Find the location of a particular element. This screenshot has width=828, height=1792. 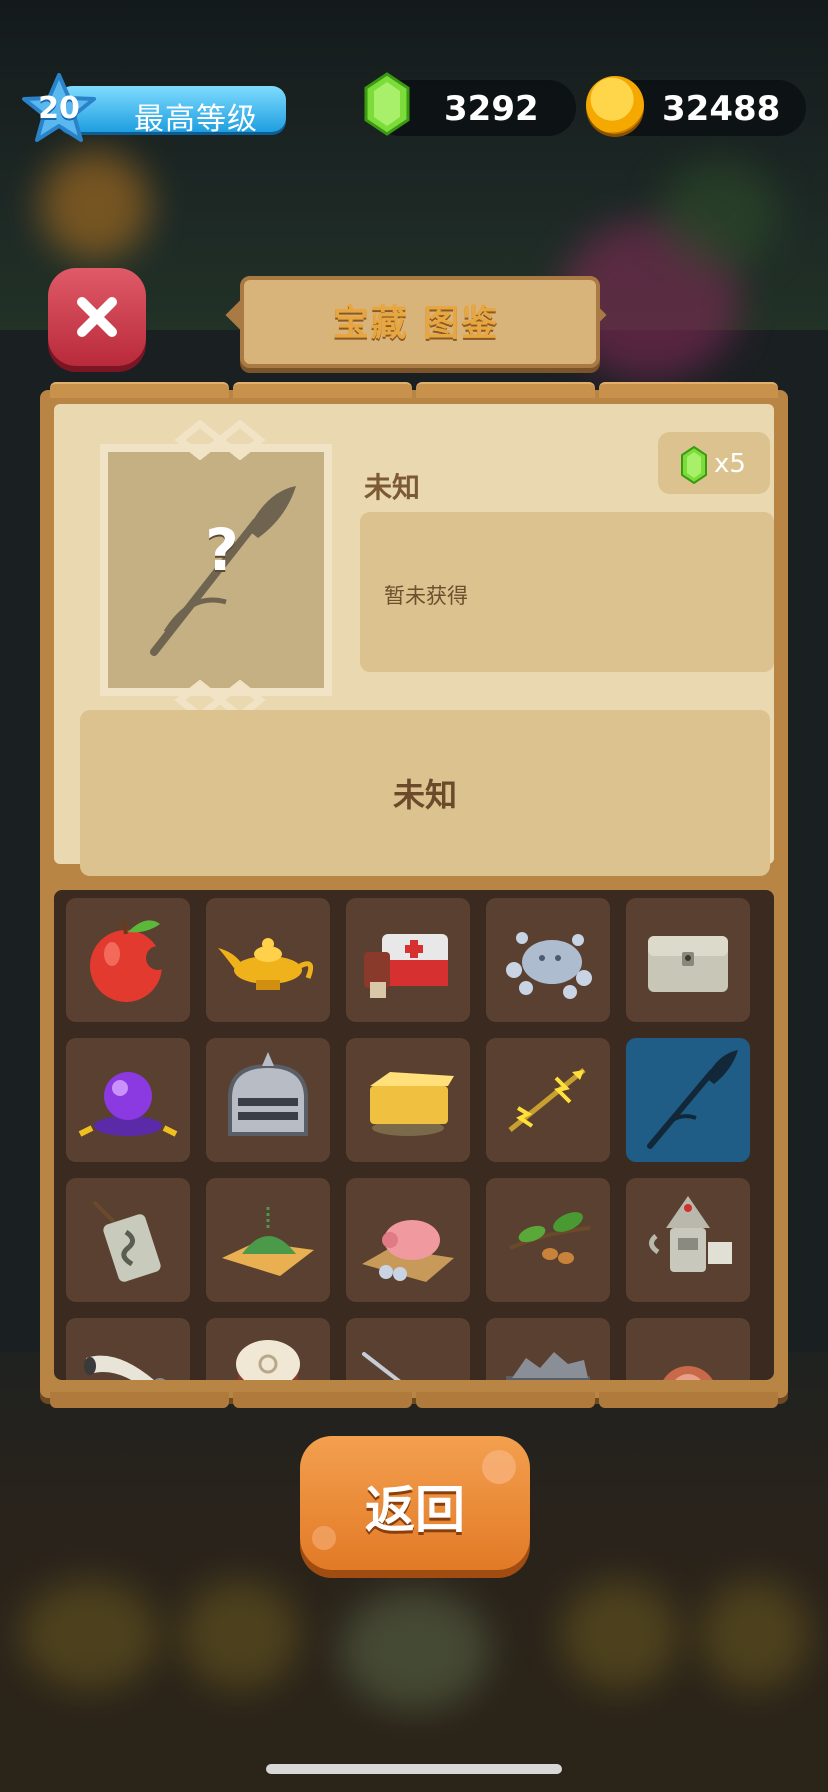

piggy-bank-icon is located at coordinates (408, 1251).